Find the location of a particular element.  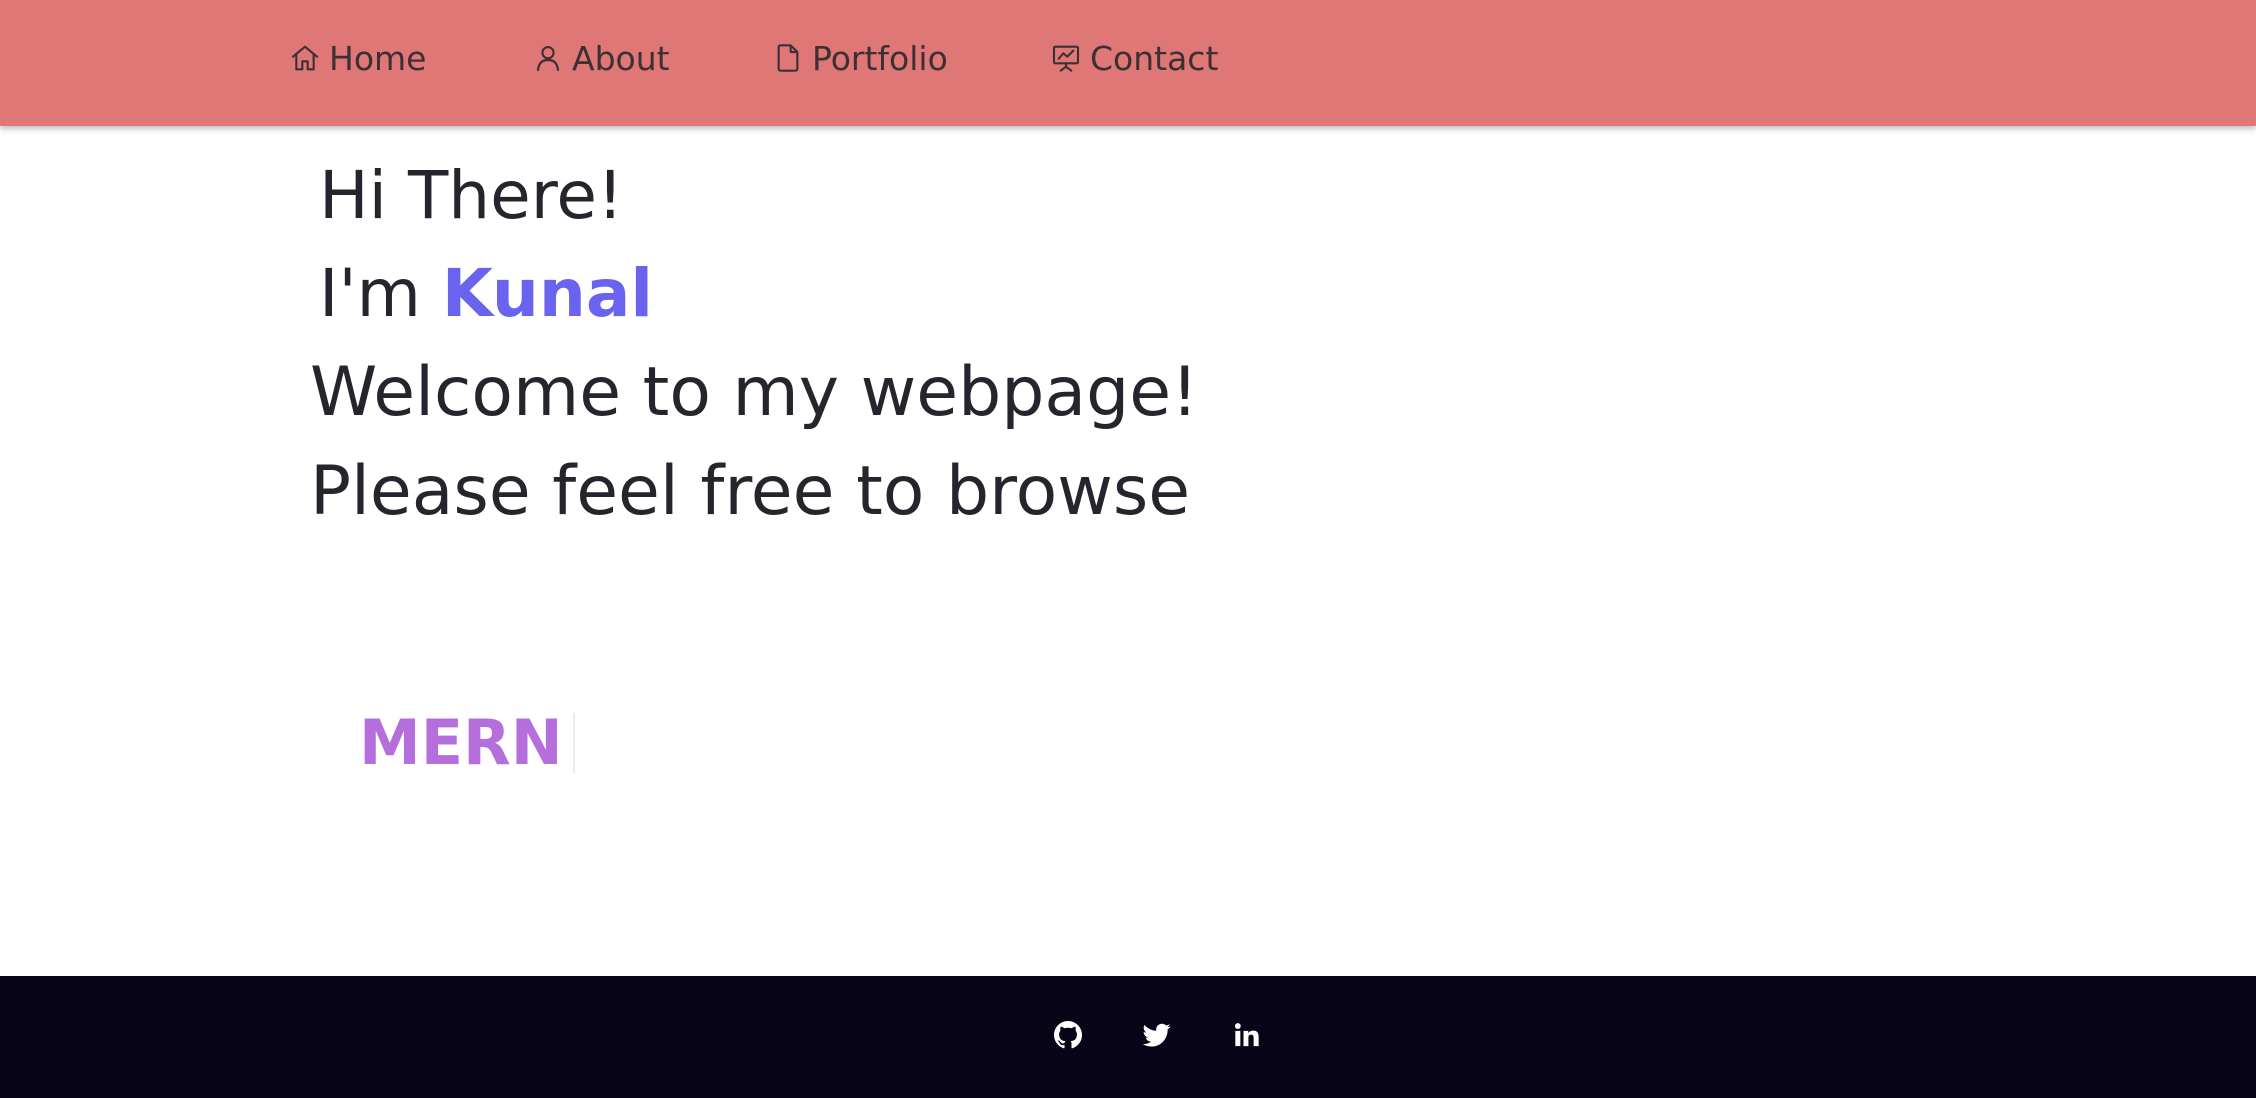

nav-item-portfolio: Portfolio is located at coordinates (860, 58).